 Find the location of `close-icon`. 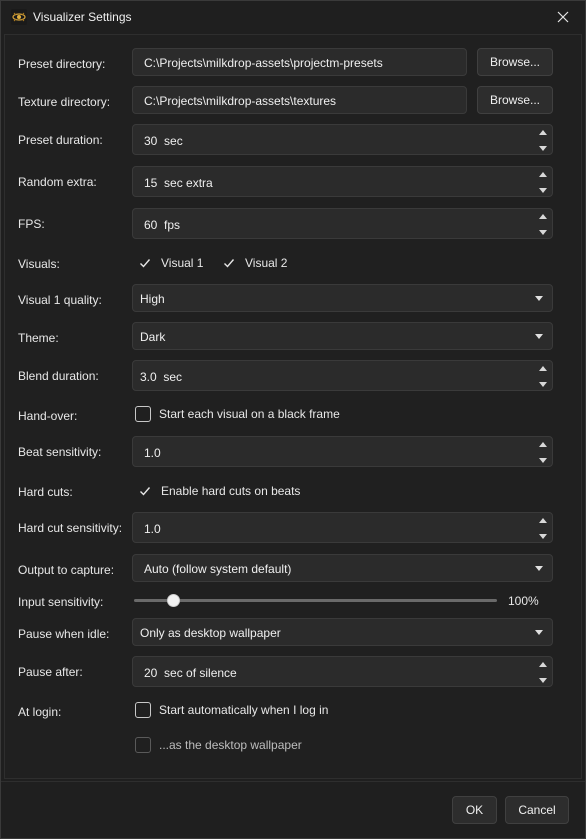

close-icon is located at coordinates (563, 17).